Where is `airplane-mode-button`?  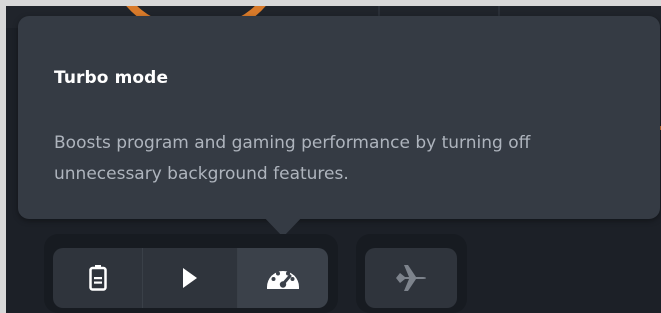
airplane-mode-button is located at coordinates (411, 278).